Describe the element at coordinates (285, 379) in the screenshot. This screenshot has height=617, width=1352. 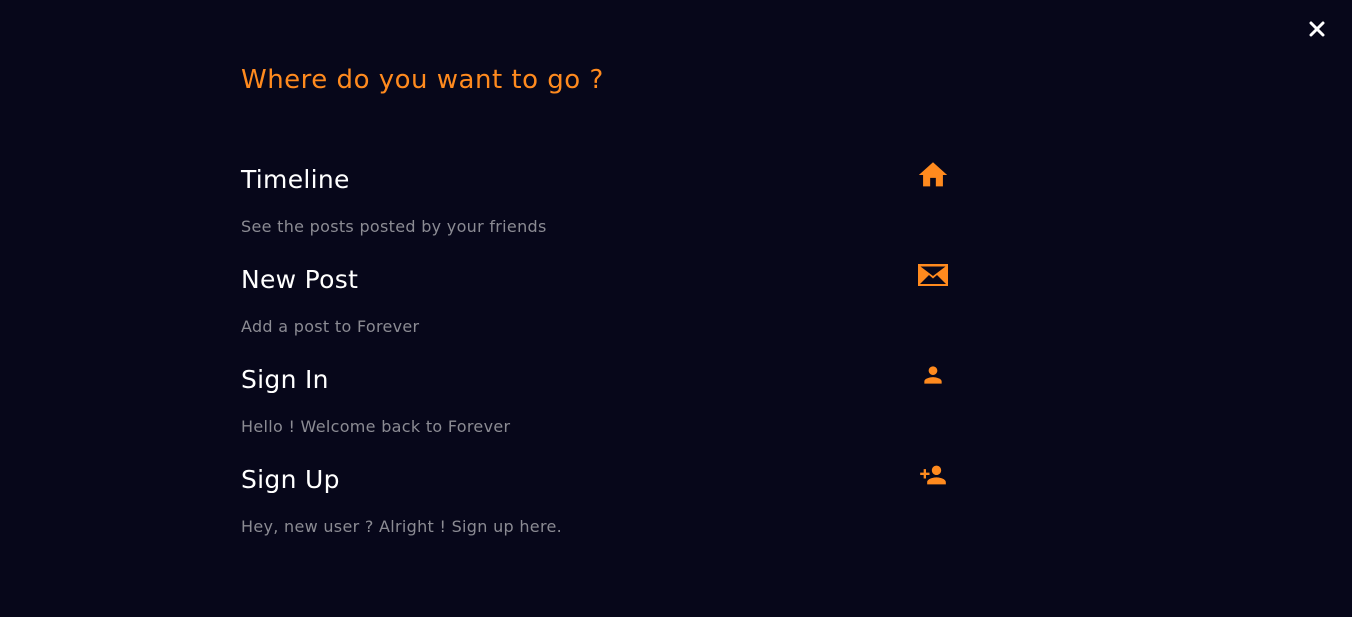
I see `menu-item-title: Sign In` at that location.